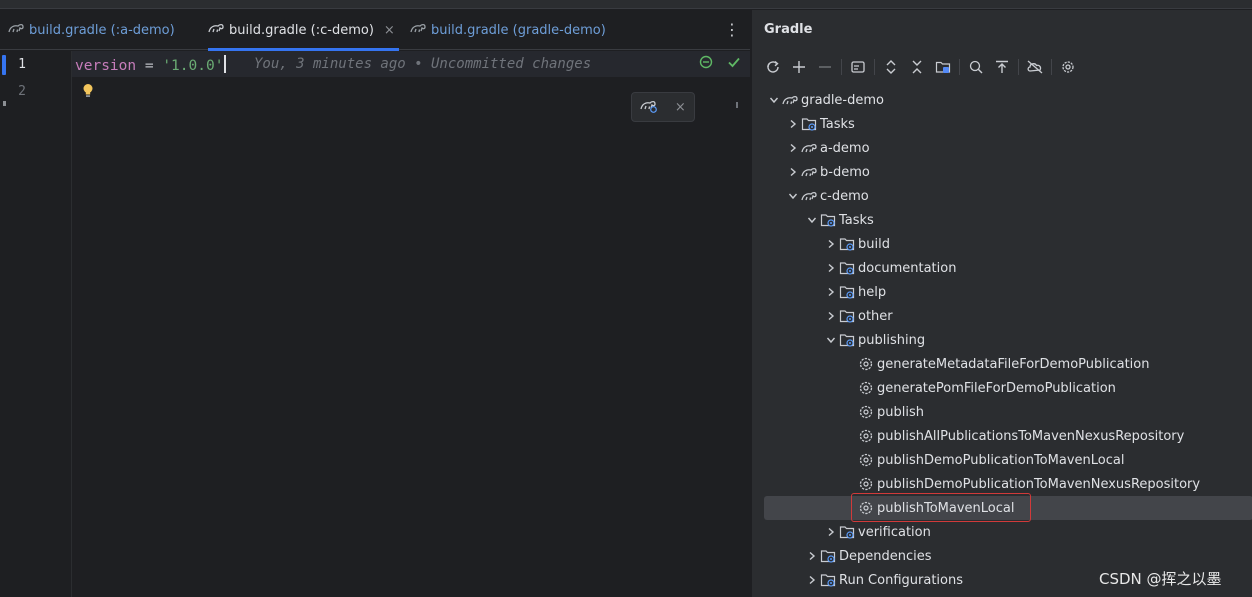 The image size is (1252, 597). What do you see at coordinates (1035, 67) in the screenshot?
I see `toggle-offline-icon` at bounding box center [1035, 67].